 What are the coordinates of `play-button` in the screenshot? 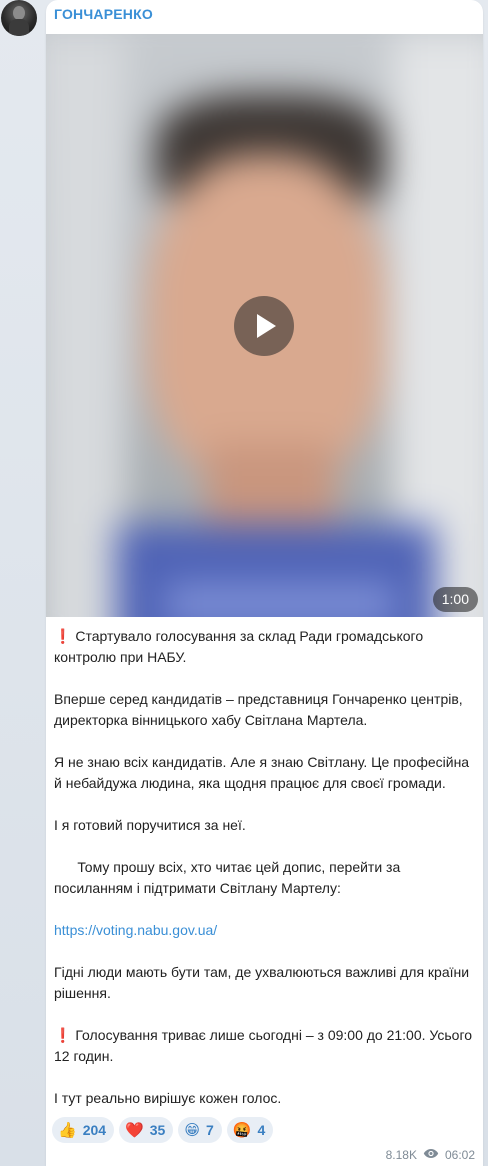 It's located at (264, 326).